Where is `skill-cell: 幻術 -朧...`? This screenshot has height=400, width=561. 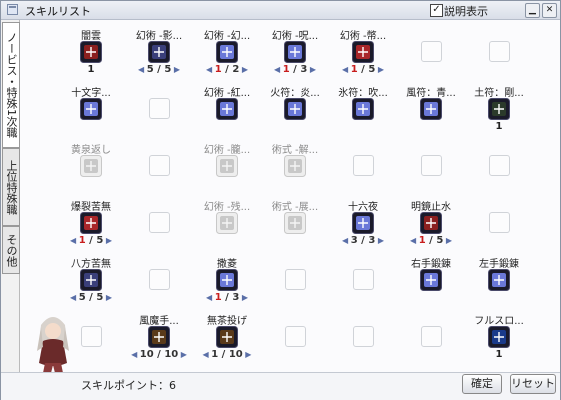
skill-cell: 幻術 -朧... is located at coordinates (227, 170).